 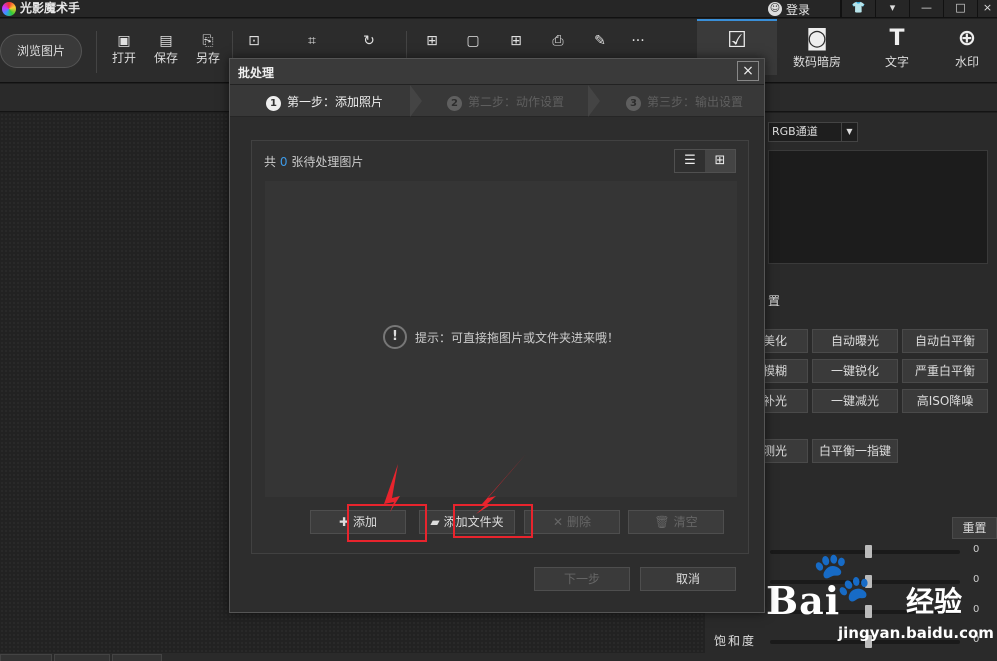 What do you see at coordinates (392, 488) in the screenshot?
I see `arrow-to-add-icon` at bounding box center [392, 488].